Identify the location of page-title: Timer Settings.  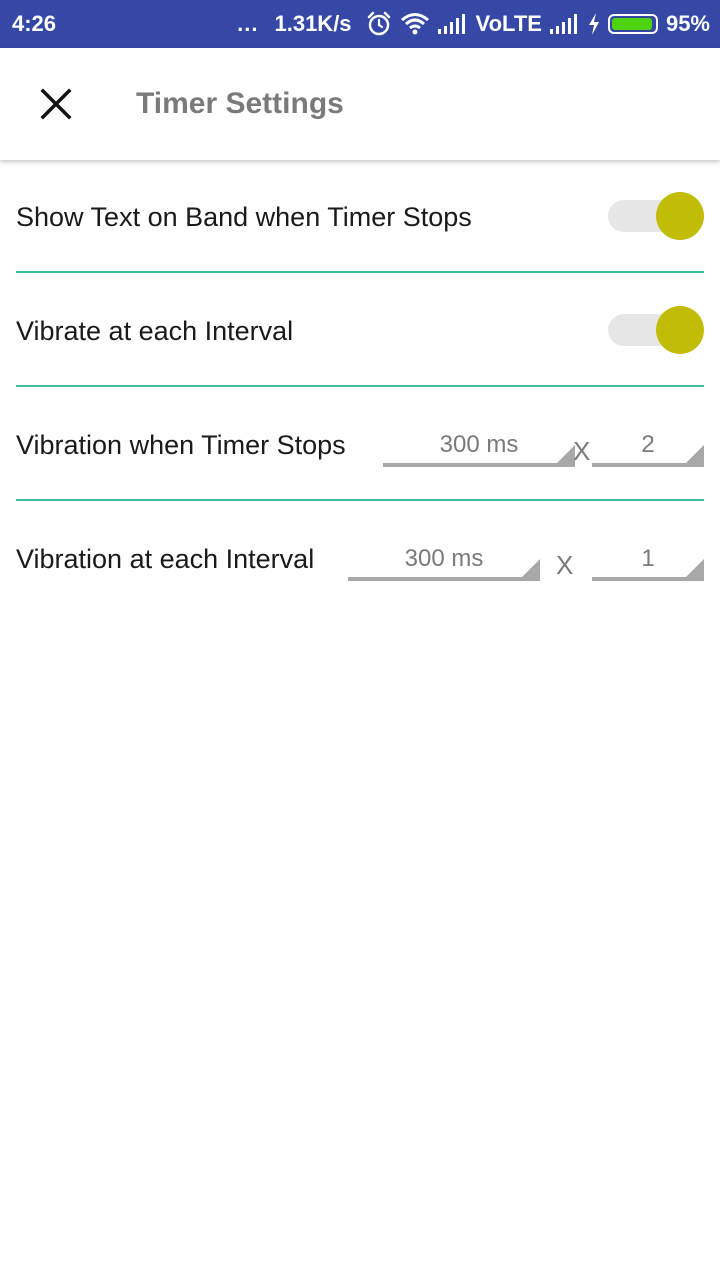
(240, 103).